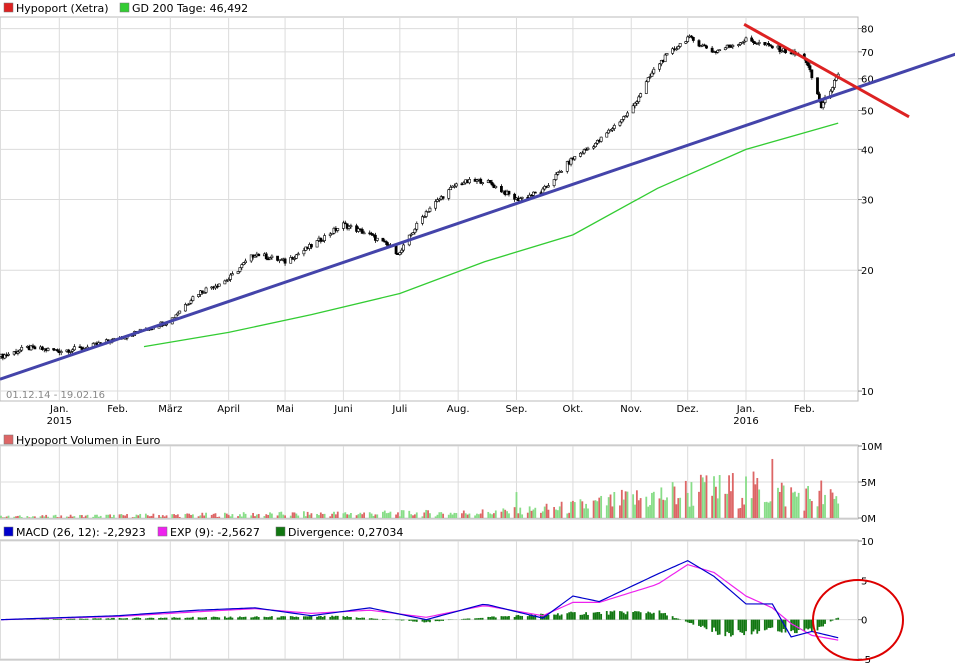 This screenshot has height=670, width=955. I want to click on macd-tick-label: 5, so click(864, 581).